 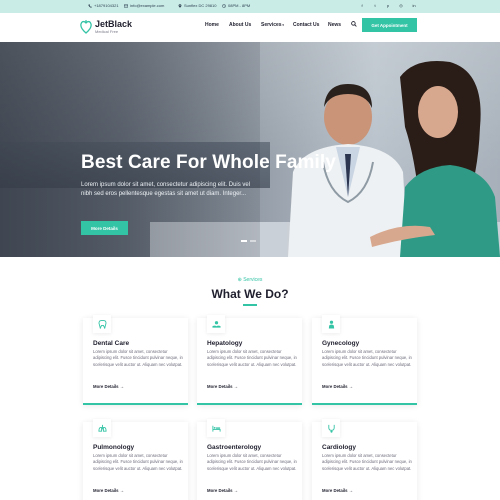 What do you see at coordinates (375, 5) in the screenshot?
I see `twitter-icon: t` at bounding box center [375, 5].